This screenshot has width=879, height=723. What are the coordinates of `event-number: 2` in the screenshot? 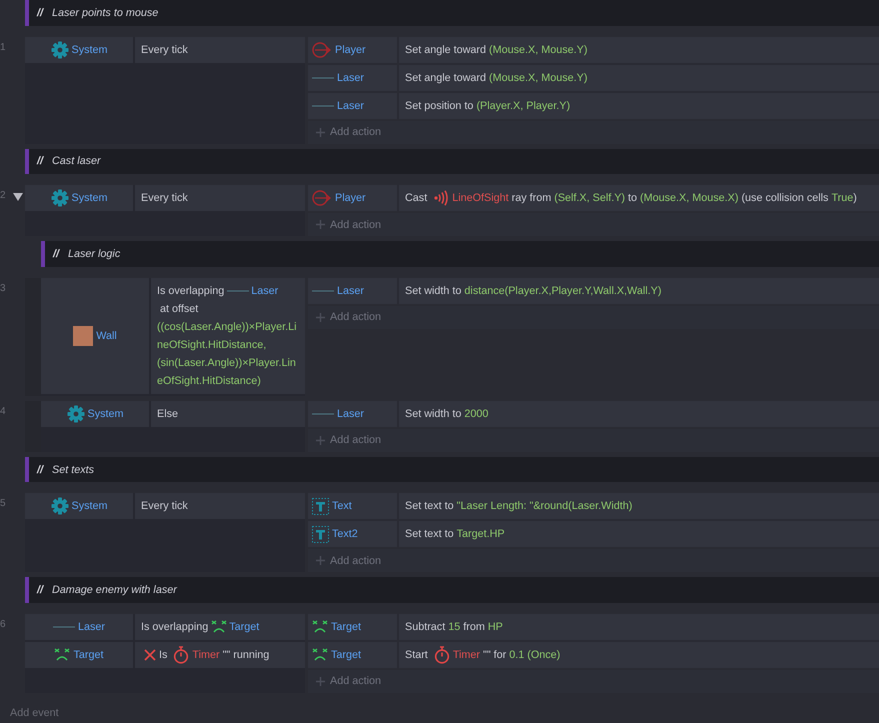 It's located at (3, 196).